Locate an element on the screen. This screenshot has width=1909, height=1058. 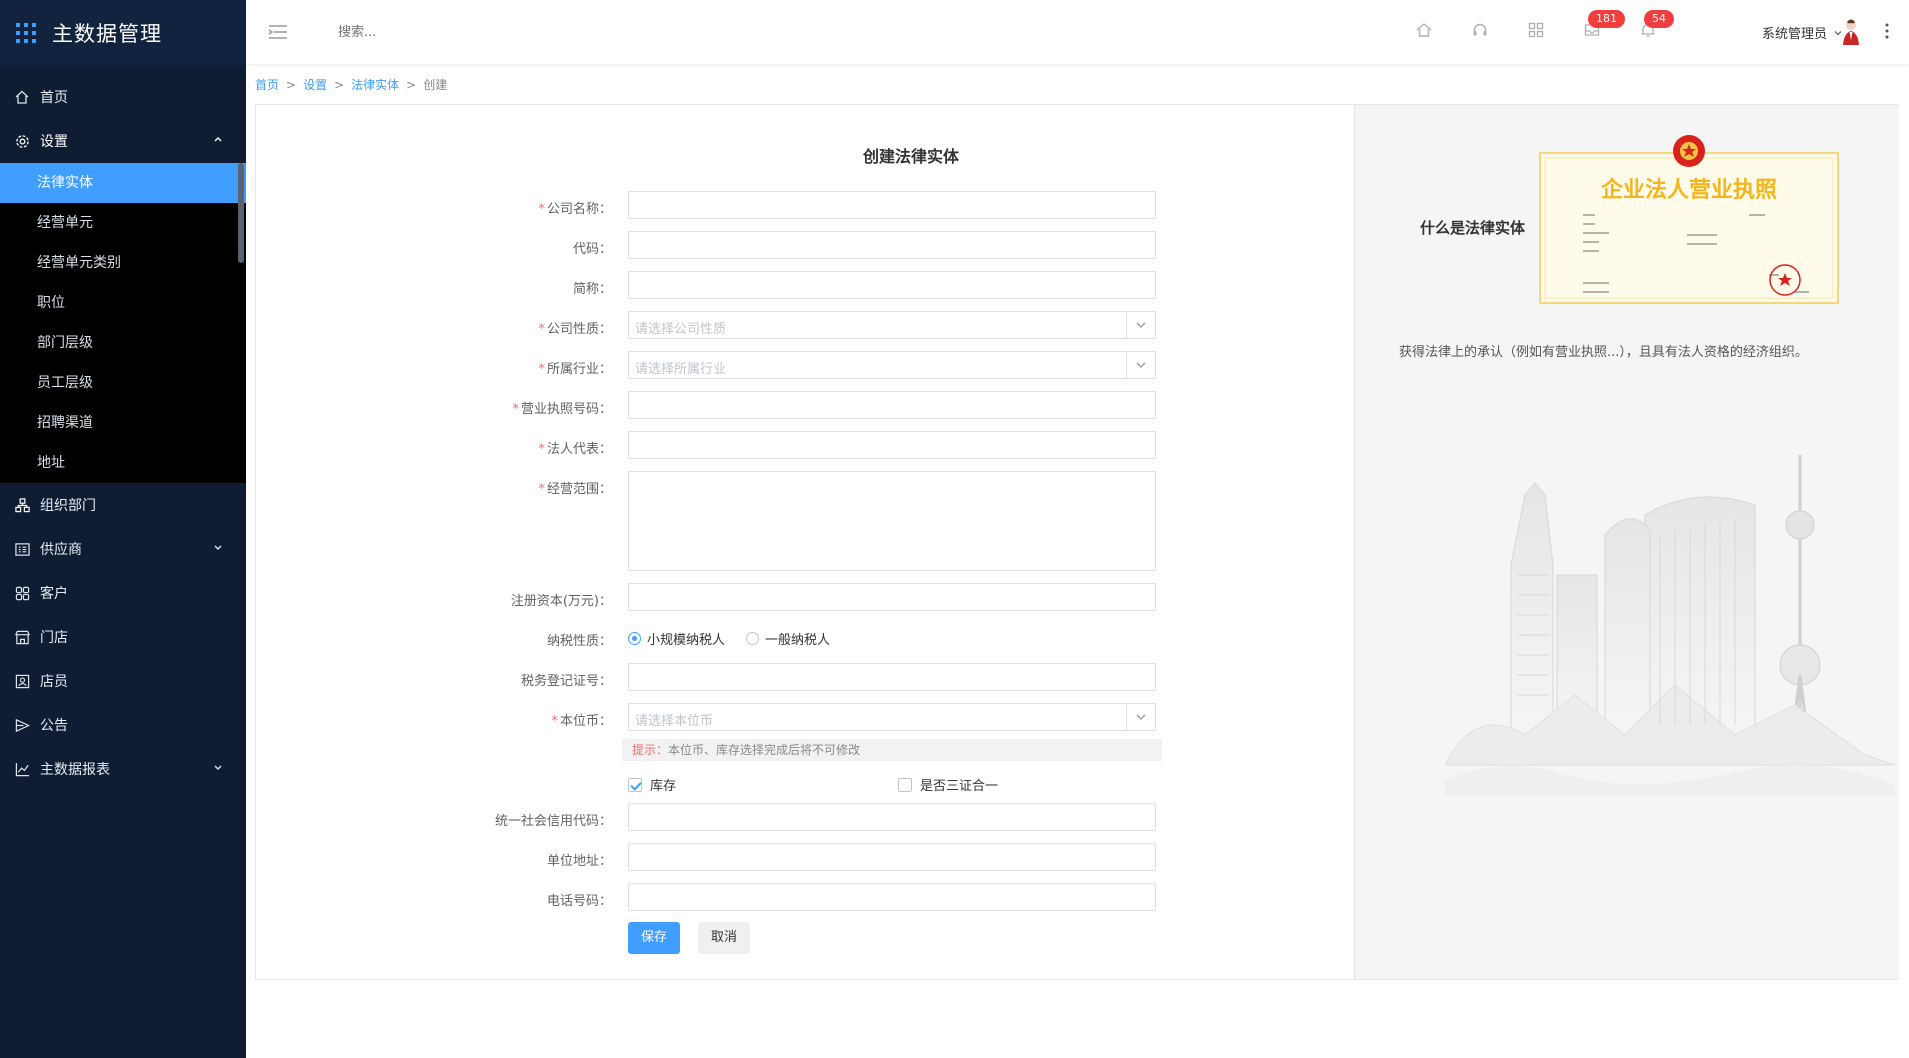
sidebar-subitem-legal-entity: 法律实体 is located at coordinates (123, 183).